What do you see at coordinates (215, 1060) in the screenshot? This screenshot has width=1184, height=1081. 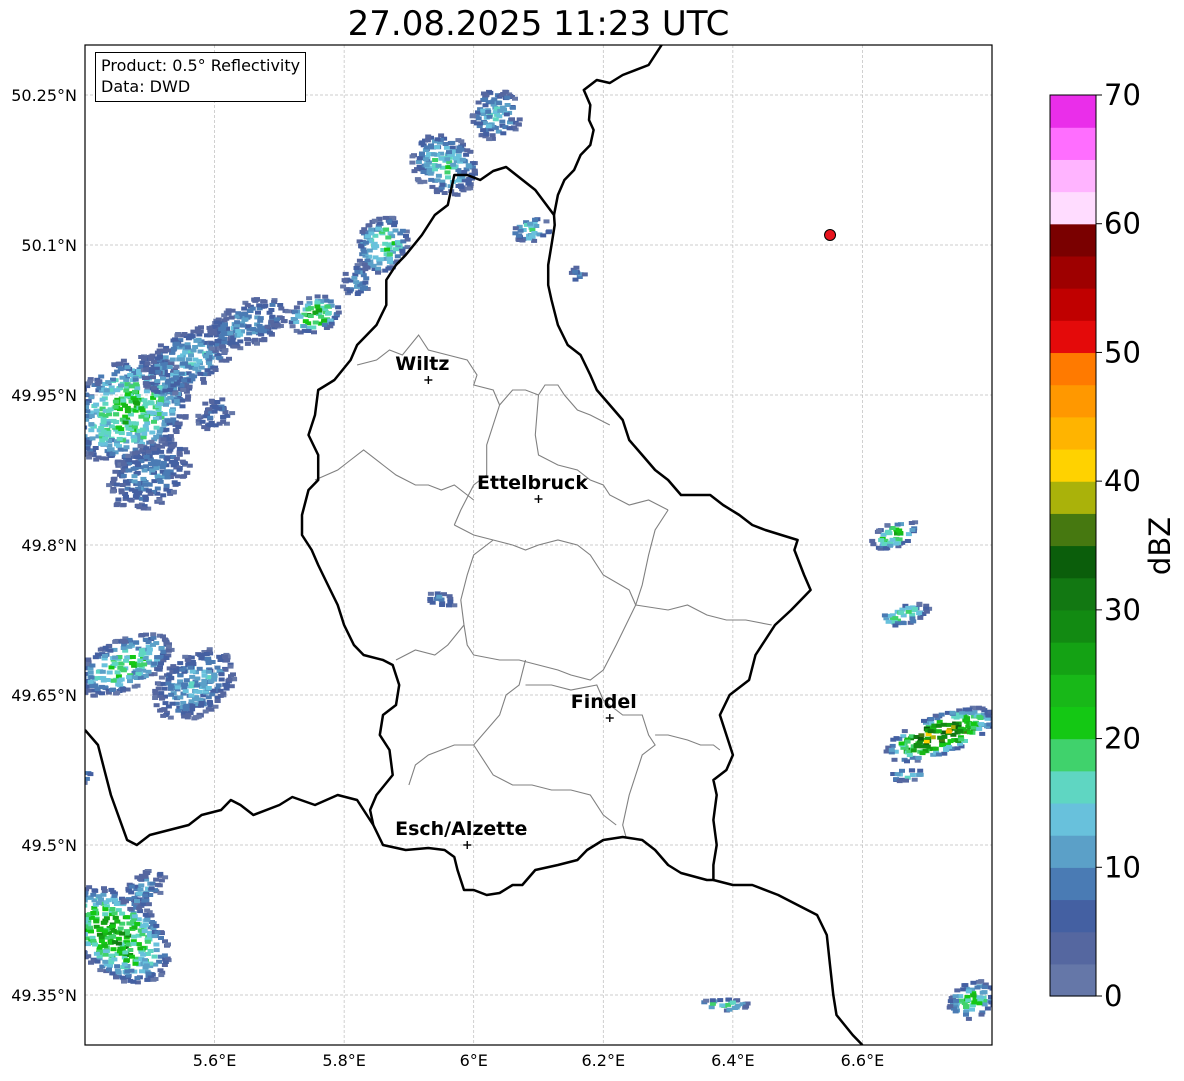 I see `lon-tick-label: 5.6°E` at bounding box center [215, 1060].